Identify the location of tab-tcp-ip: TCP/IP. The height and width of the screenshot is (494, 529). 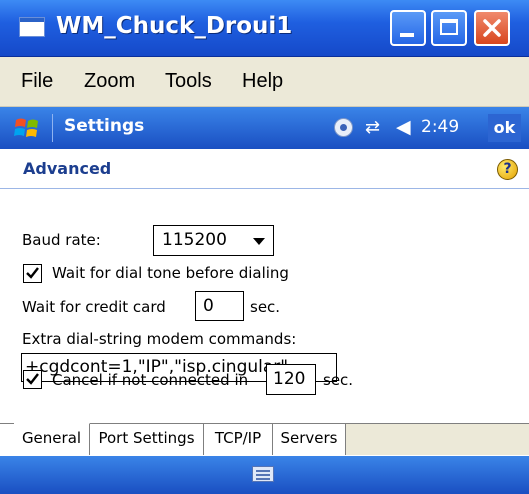
(238, 439).